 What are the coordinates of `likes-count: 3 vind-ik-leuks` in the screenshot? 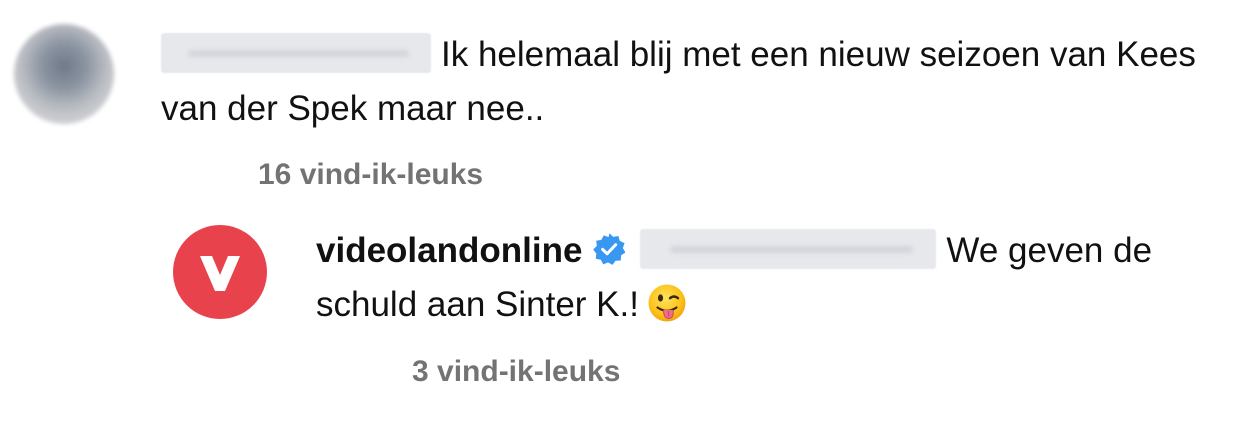 It's located at (516, 372).